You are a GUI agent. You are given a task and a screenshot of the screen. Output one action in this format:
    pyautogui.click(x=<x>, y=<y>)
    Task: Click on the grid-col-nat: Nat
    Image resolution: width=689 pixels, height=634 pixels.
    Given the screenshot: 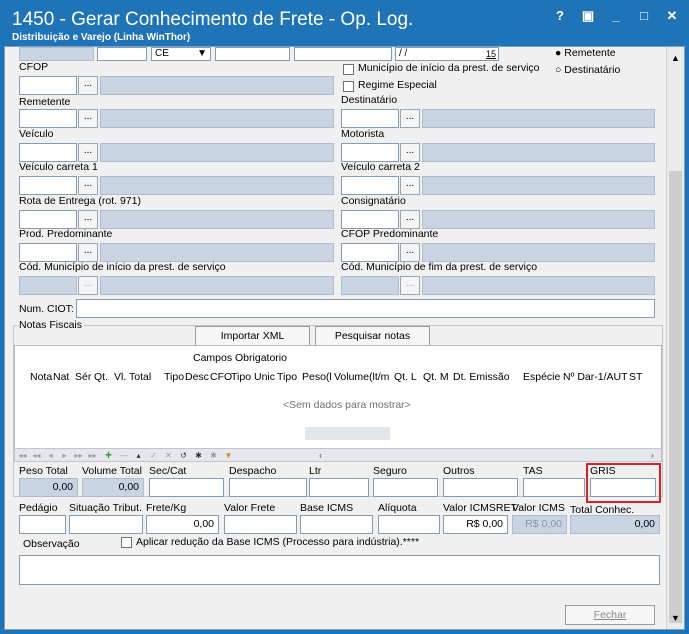 What is the action you would take?
    pyautogui.click(x=61, y=377)
    